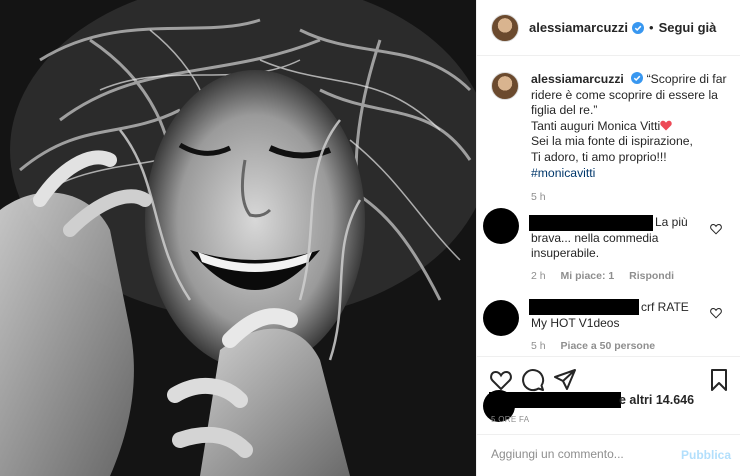 The image size is (740, 476). Describe the element at coordinates (510, 419) in the screenshot. I see `post-date: 5 ORE FA` at that location.